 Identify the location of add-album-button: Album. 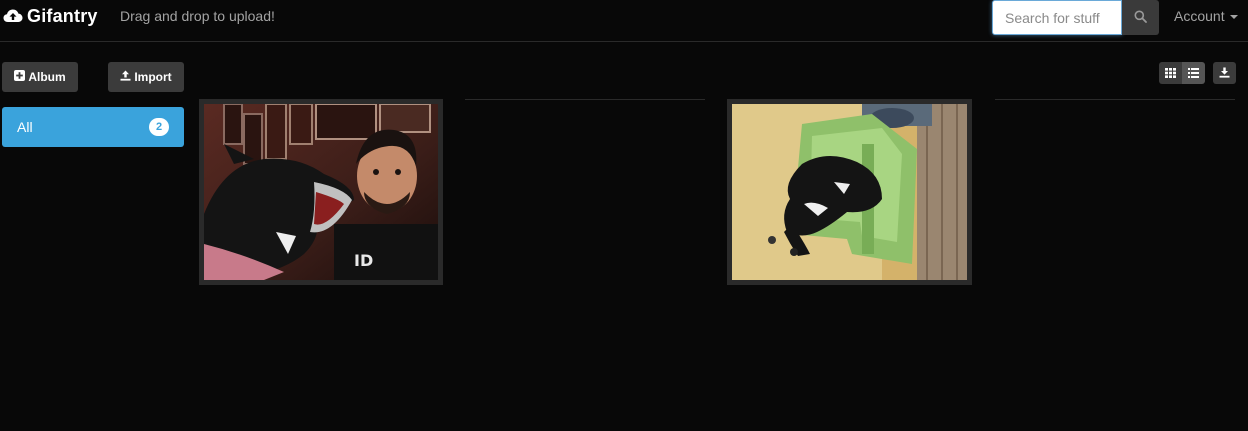
(40, 77).